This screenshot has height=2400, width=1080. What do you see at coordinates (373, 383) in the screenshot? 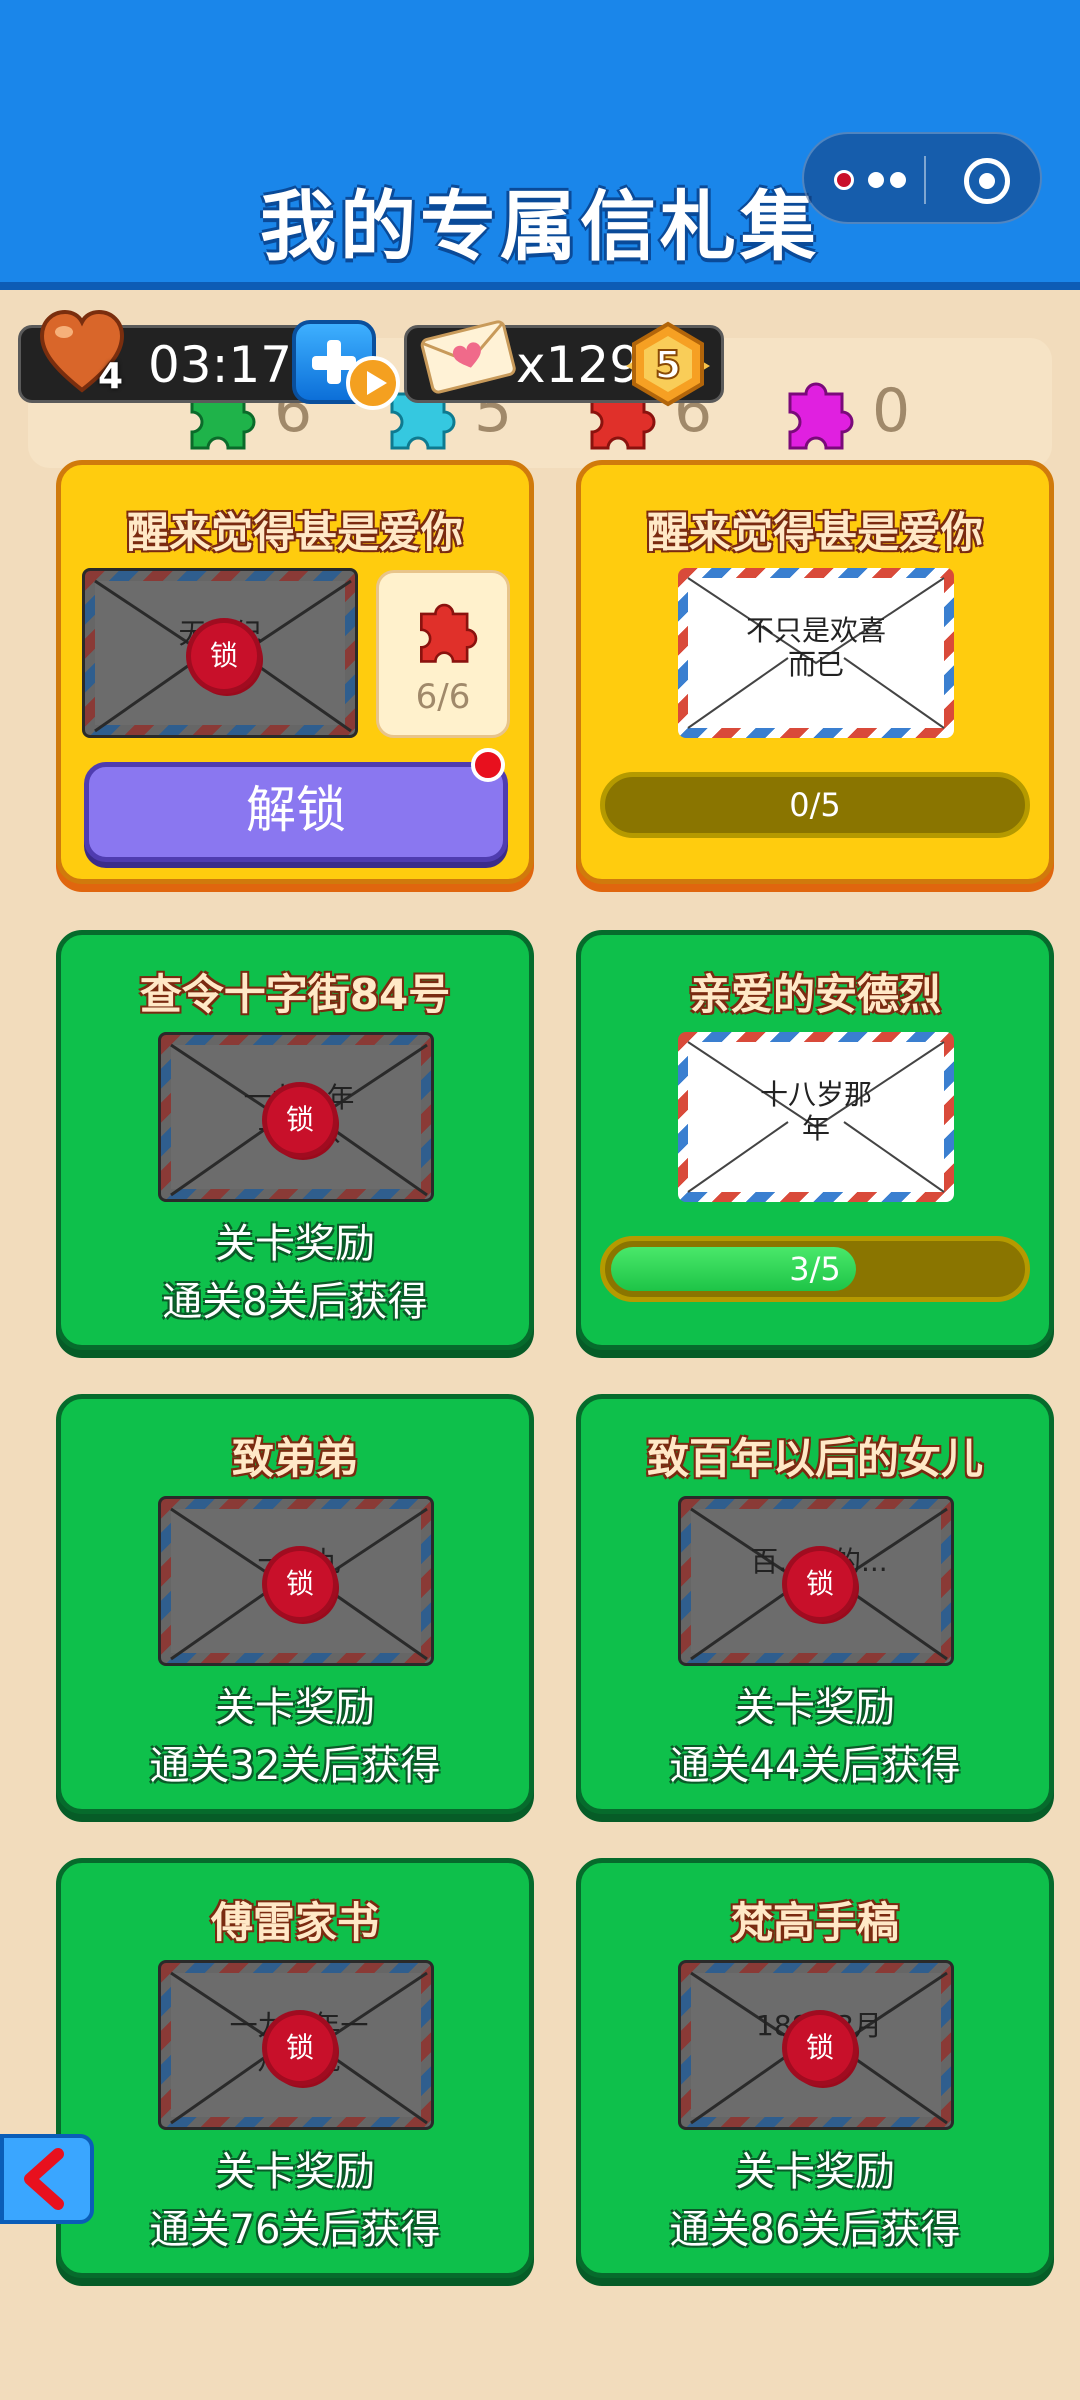
I see `video-ad-icon` at bounding box center [373, 383].